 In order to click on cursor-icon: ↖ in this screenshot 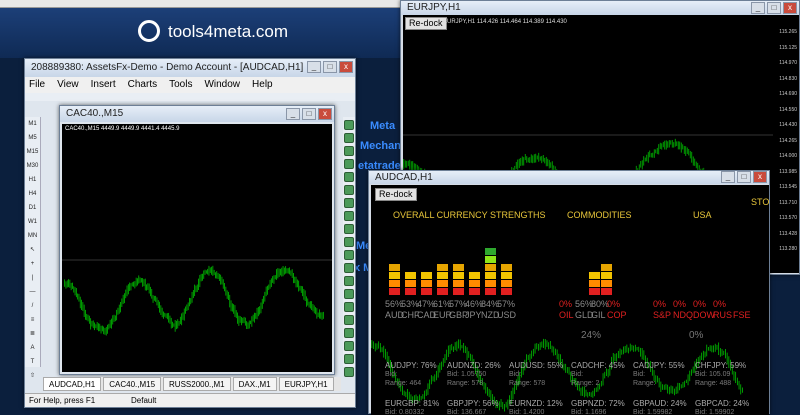, I will do `click(32, 250)`.